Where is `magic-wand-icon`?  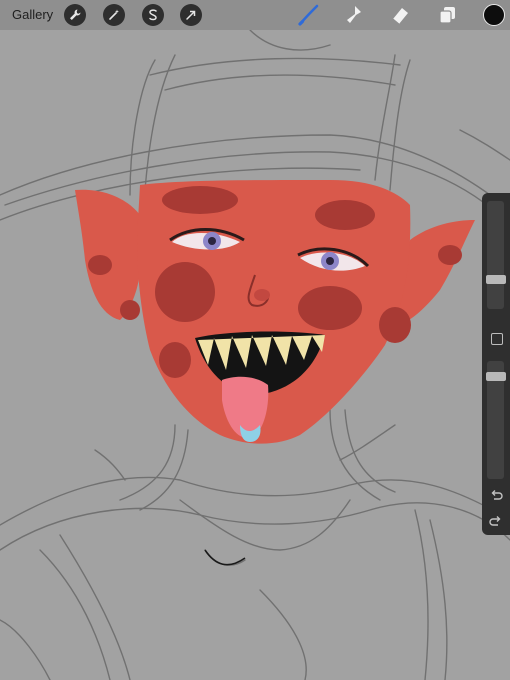 magic-wand-icon is located at coordinates (114, 15).